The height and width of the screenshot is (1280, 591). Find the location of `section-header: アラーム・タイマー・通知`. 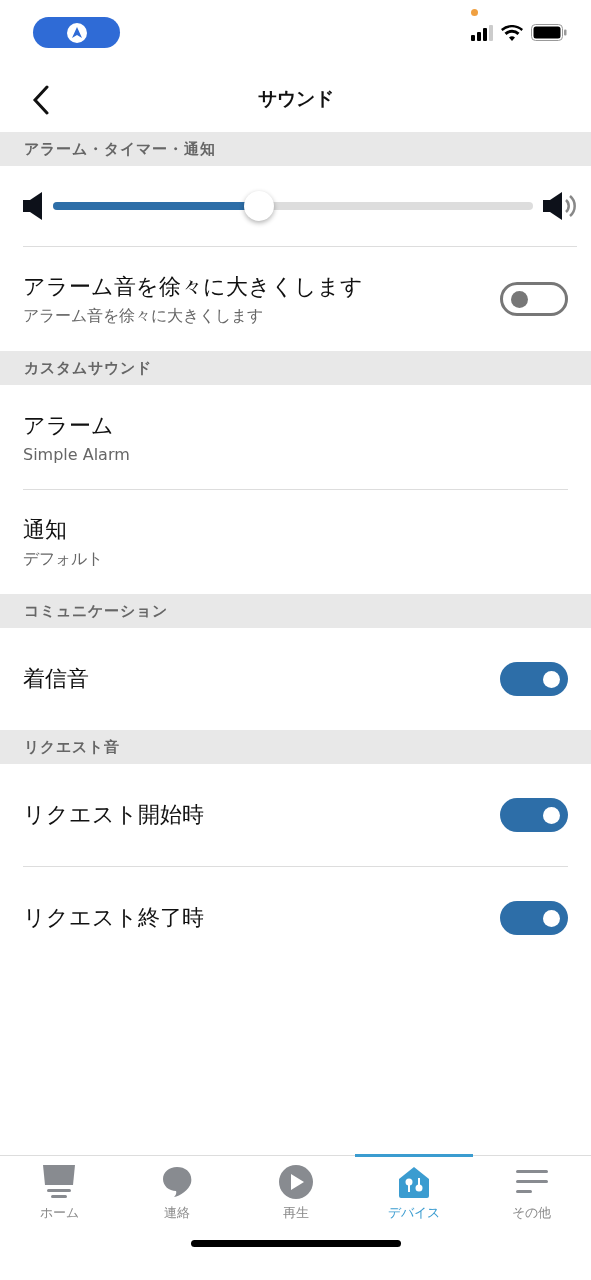

section-header: アラーム・タイマー・通知 is located at coordinates (295, 149).